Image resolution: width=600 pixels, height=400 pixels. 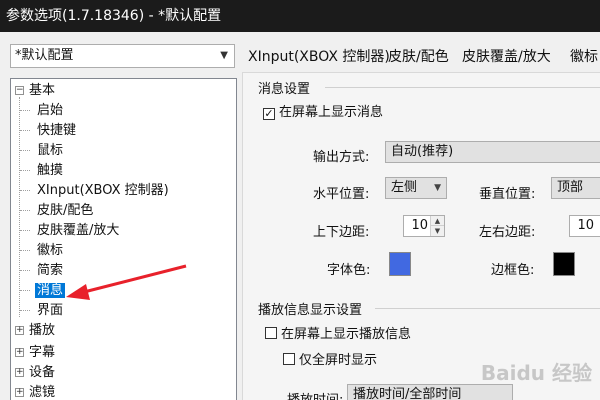 I want to click on annotation-arrow, so click(x=126, y=282).